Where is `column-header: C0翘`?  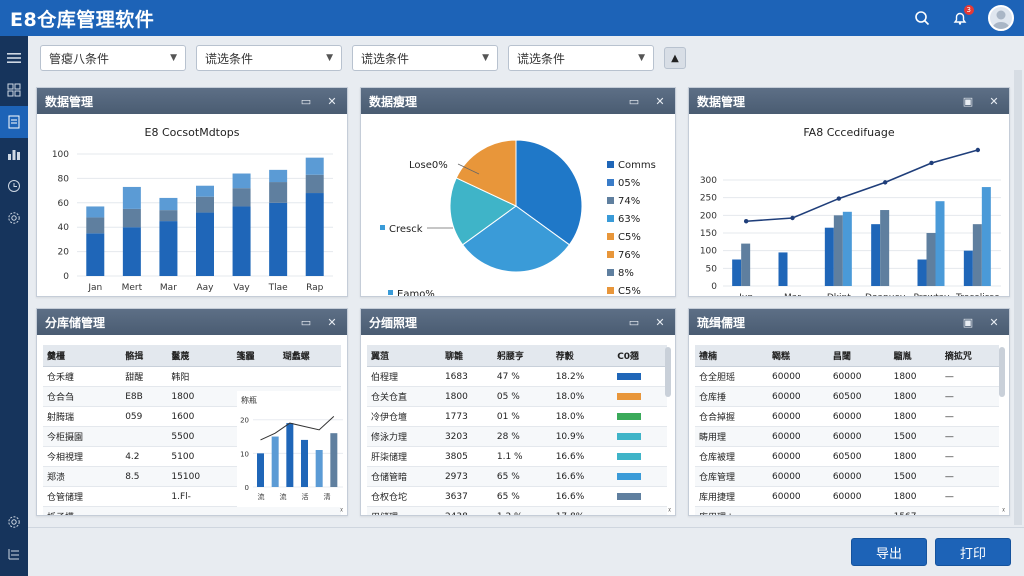 column-header: C0翘 is located at coordinates (640, 356).